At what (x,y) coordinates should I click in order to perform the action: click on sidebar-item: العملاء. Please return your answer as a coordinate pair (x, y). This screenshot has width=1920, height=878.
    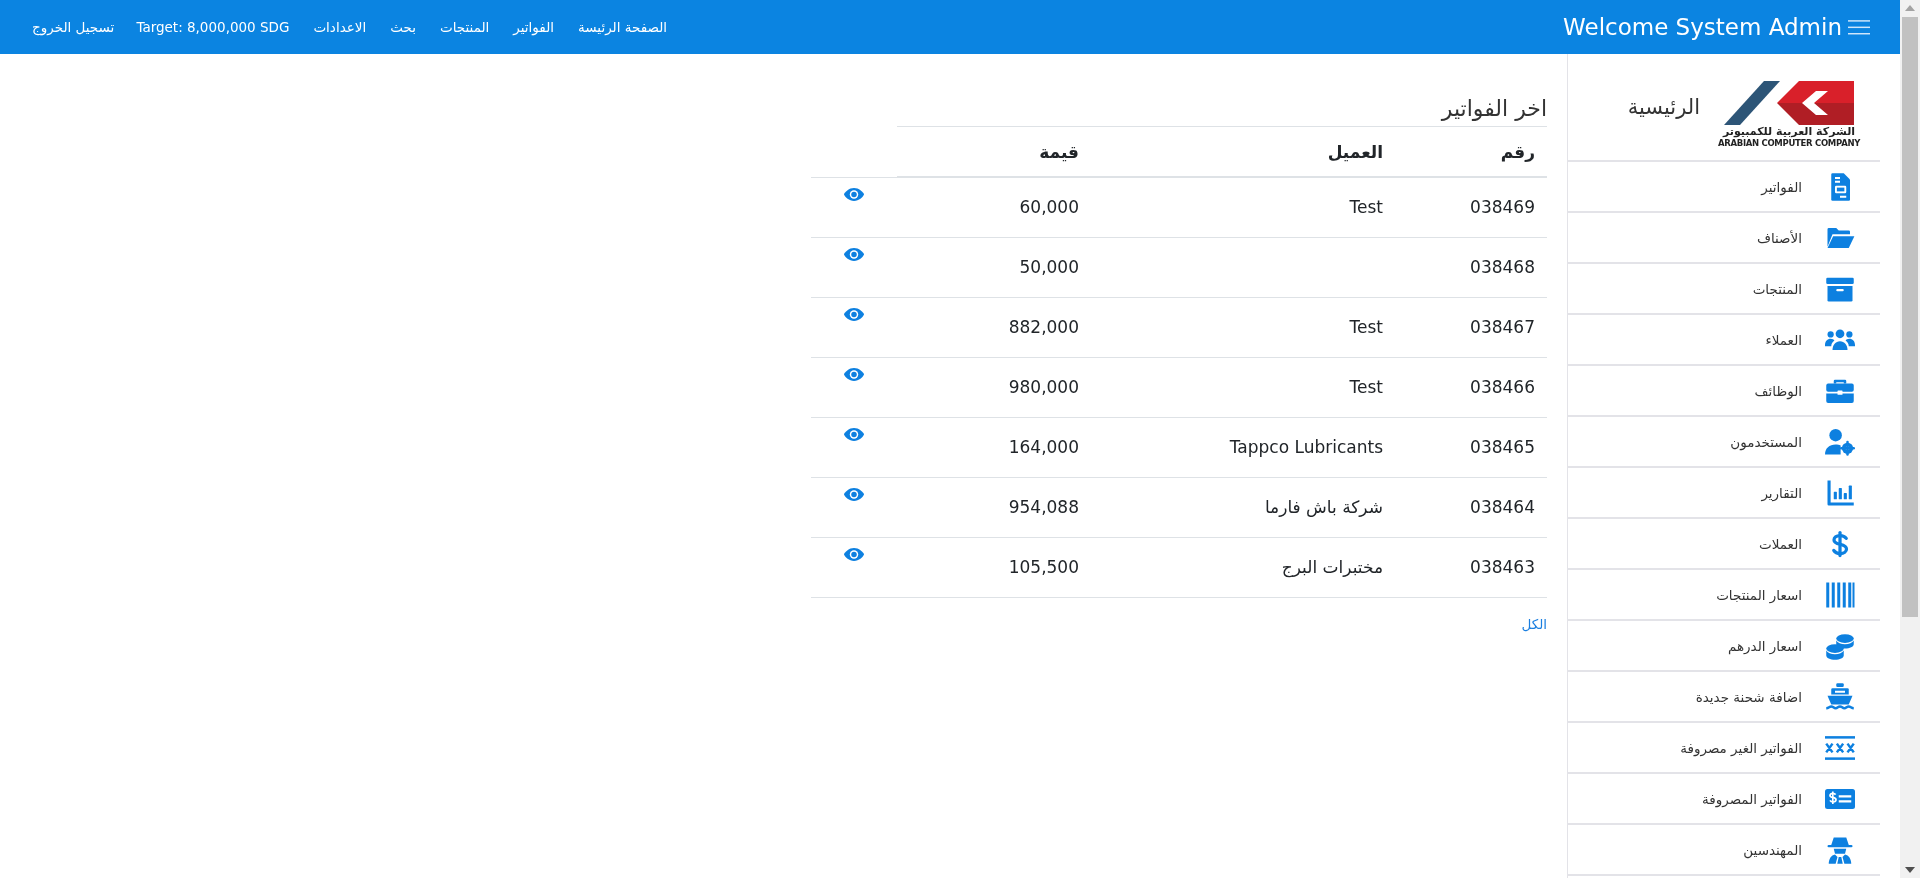
    Looking at the image, I should click on (1724, 340).